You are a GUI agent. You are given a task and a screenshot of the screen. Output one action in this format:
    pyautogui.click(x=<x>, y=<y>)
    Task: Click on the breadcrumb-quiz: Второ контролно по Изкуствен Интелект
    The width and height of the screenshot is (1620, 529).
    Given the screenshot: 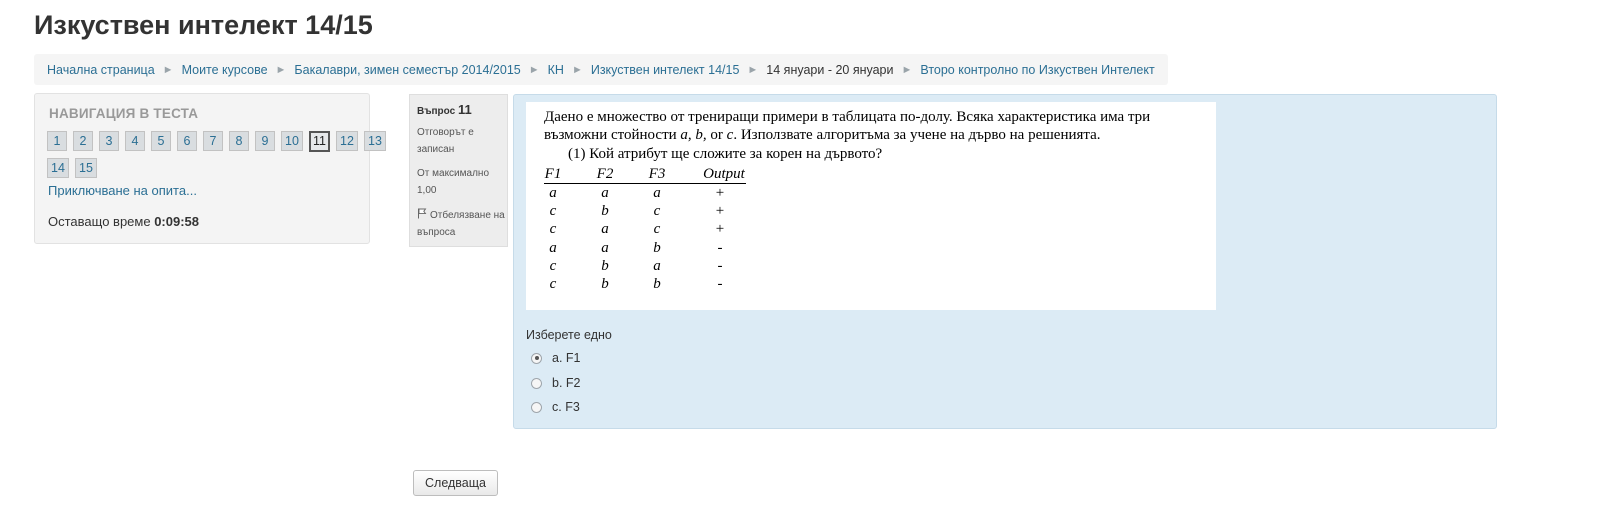 What is the action you would take?
    pyautogui.click(x=1037, y=70)
    